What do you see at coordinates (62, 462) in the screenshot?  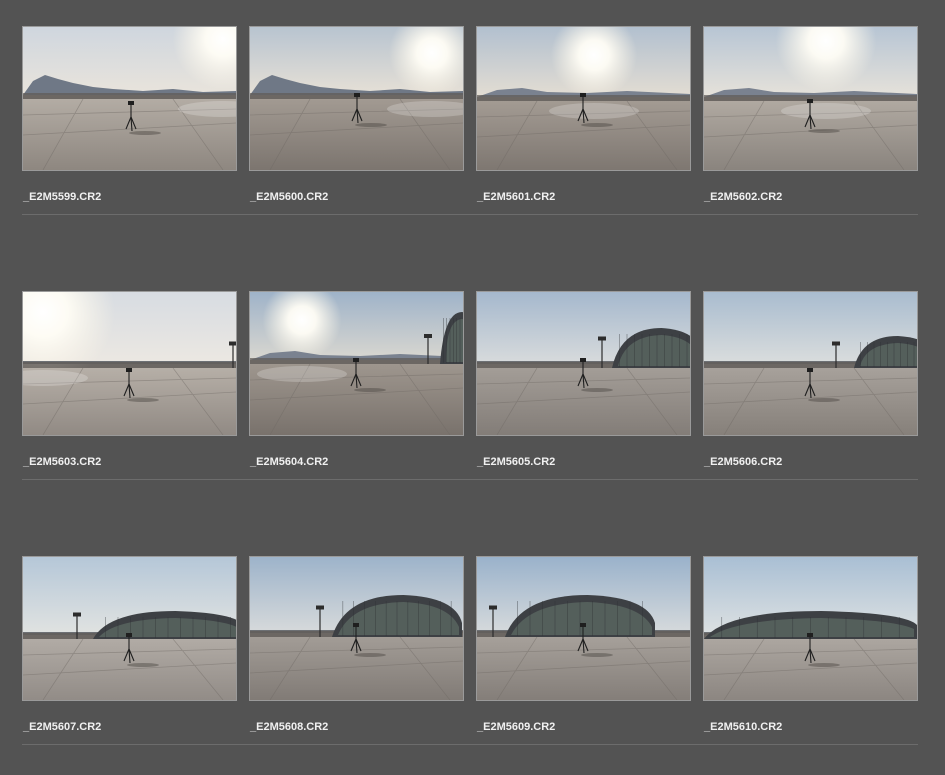 I see `thumbnail-filename: _E2M5603.CR2` at bounding box center [62, 462].